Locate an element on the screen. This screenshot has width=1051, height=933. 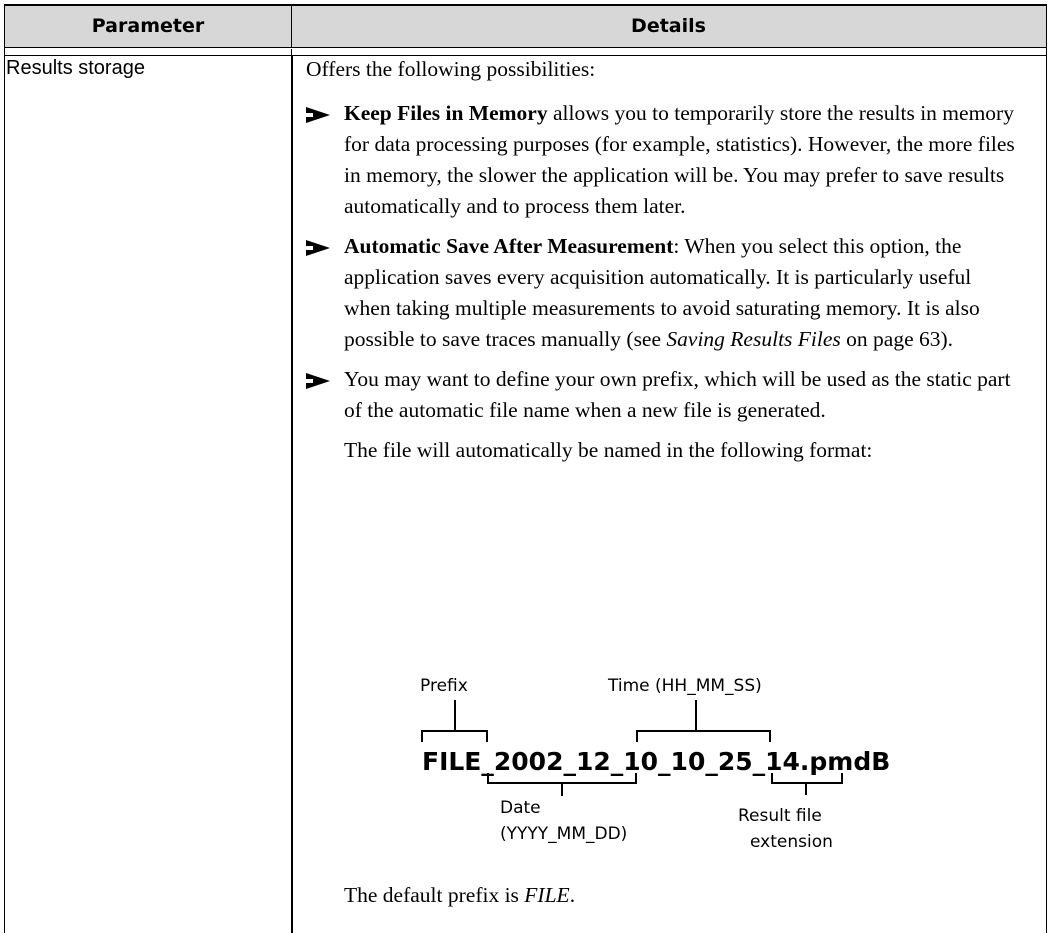
bullet-text-end: on page 63). is located at coordinates (897, 339).